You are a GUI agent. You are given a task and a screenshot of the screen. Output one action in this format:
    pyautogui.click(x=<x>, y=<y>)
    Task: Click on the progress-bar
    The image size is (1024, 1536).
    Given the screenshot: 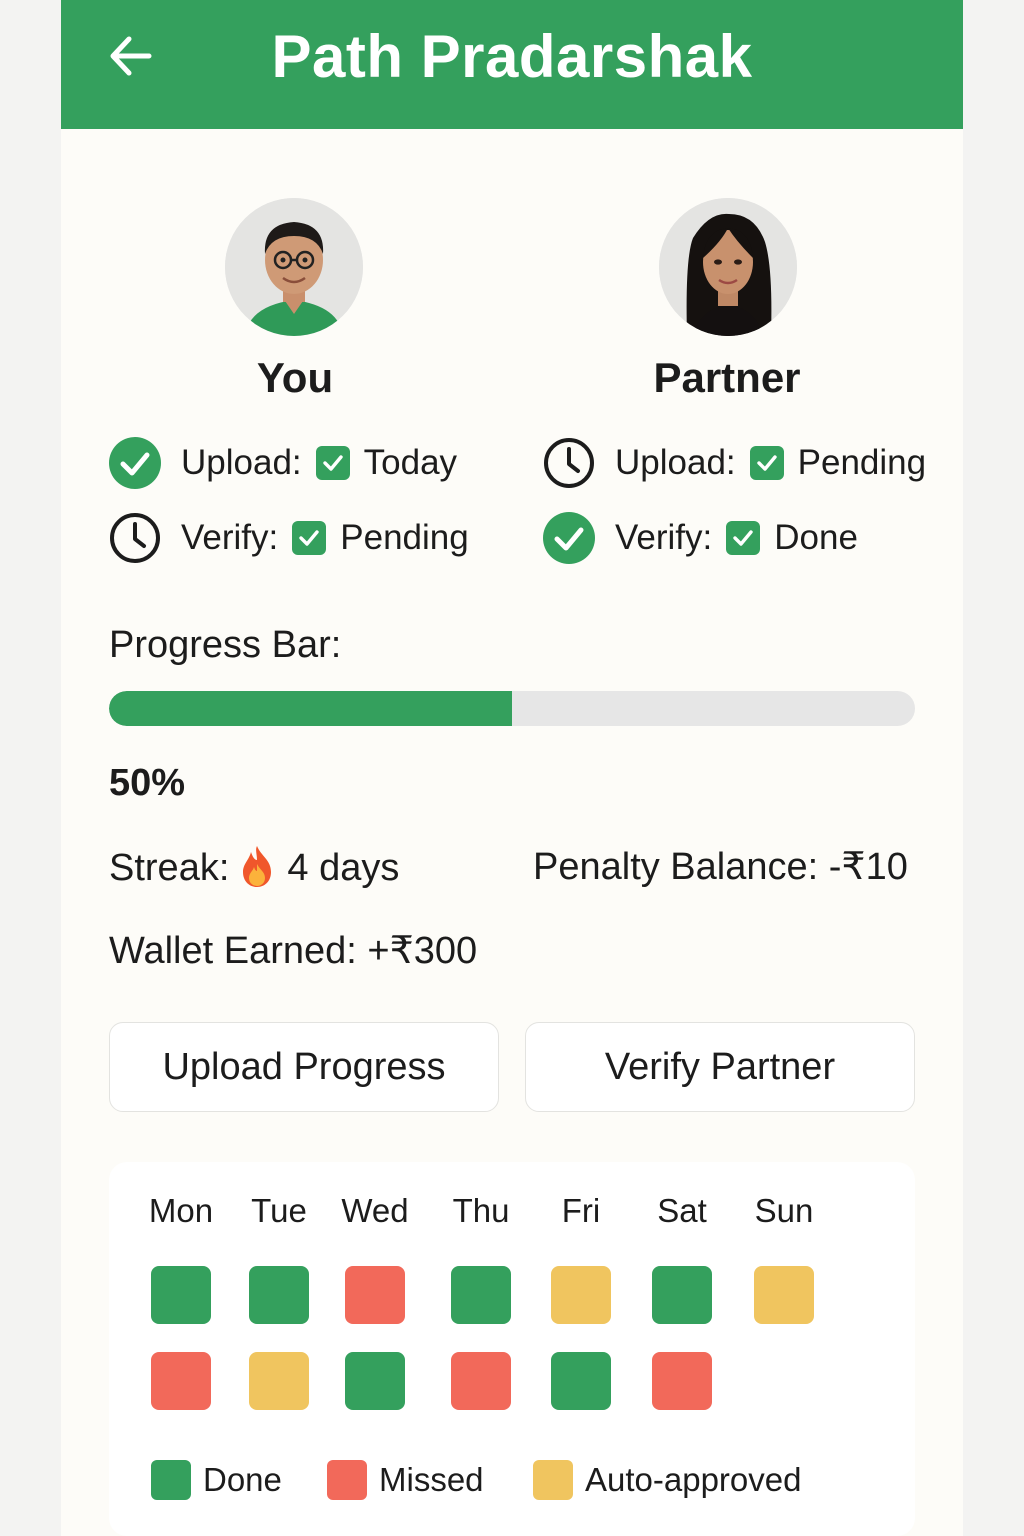 What is the action you would take?
    pyautogui.click(x=512, y=708)
    